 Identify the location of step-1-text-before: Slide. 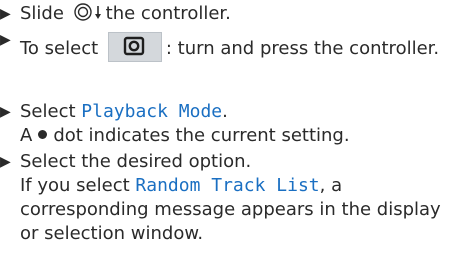
(42, 13).